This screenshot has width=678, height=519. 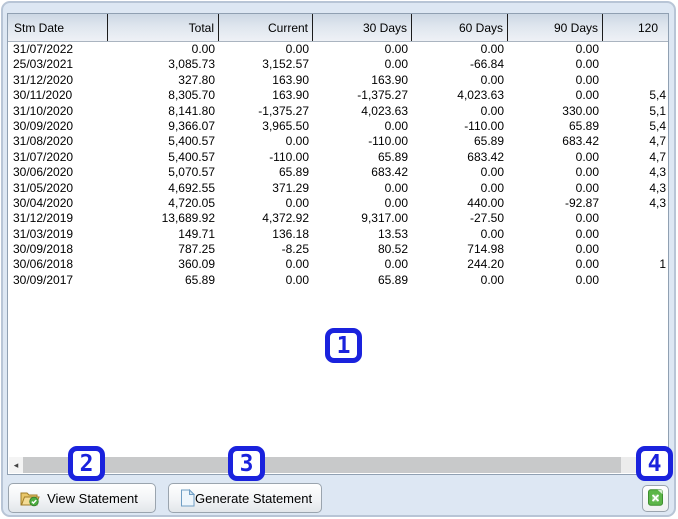 What do you see at coordinates (43, 49) in the screenshot?
I see `table-cell: 31/07/2022` at bounding box center [43, 49].